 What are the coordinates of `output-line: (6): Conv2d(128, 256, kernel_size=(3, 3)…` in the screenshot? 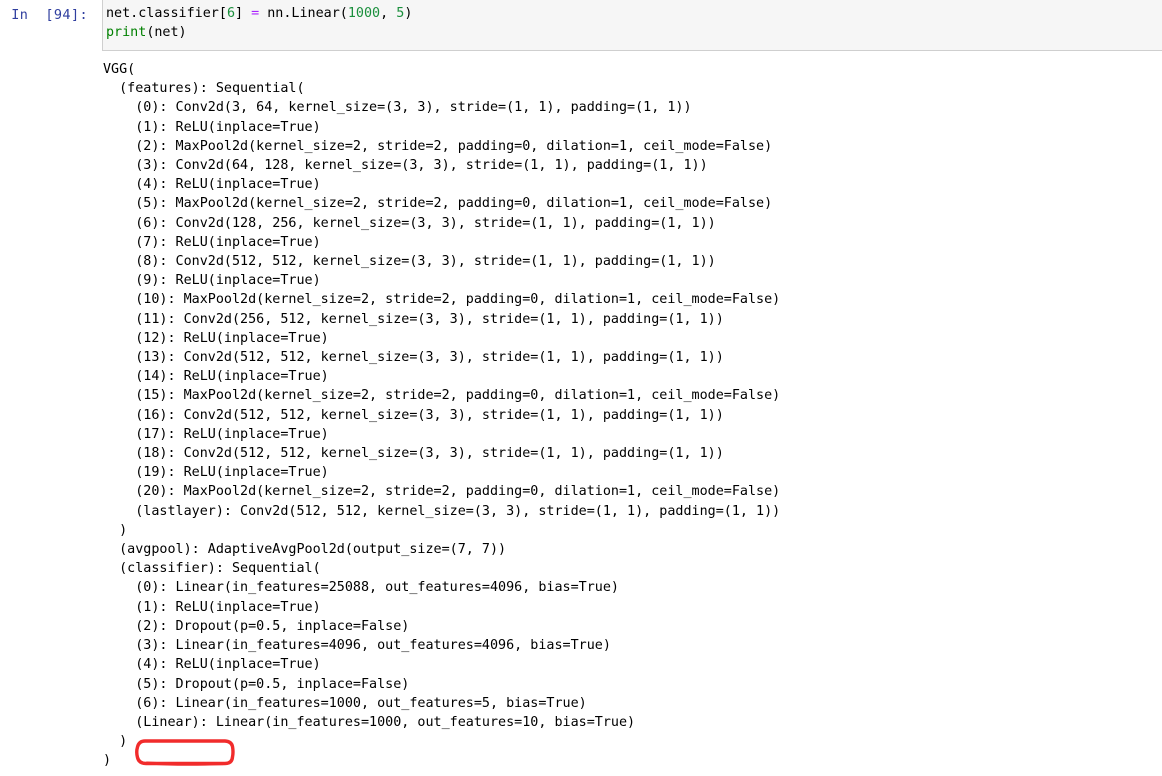 It's located at (409, 223).